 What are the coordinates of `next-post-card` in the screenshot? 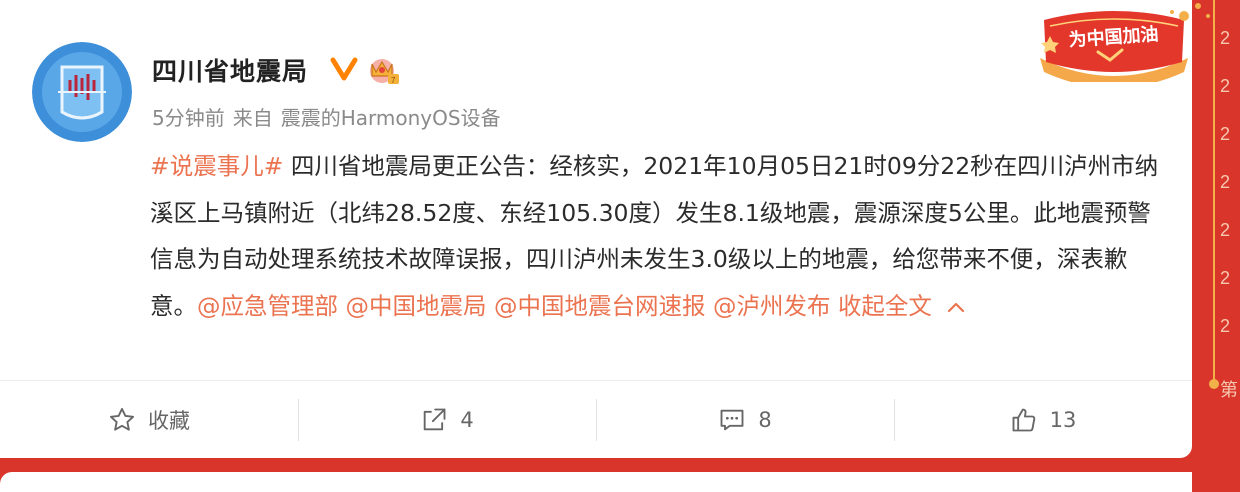 It's located at (596, 482).